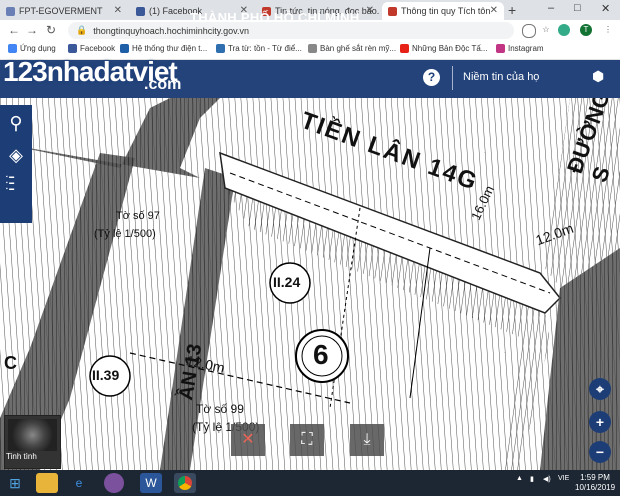  I want to click on map-side-letter: C, so click(10, 363).